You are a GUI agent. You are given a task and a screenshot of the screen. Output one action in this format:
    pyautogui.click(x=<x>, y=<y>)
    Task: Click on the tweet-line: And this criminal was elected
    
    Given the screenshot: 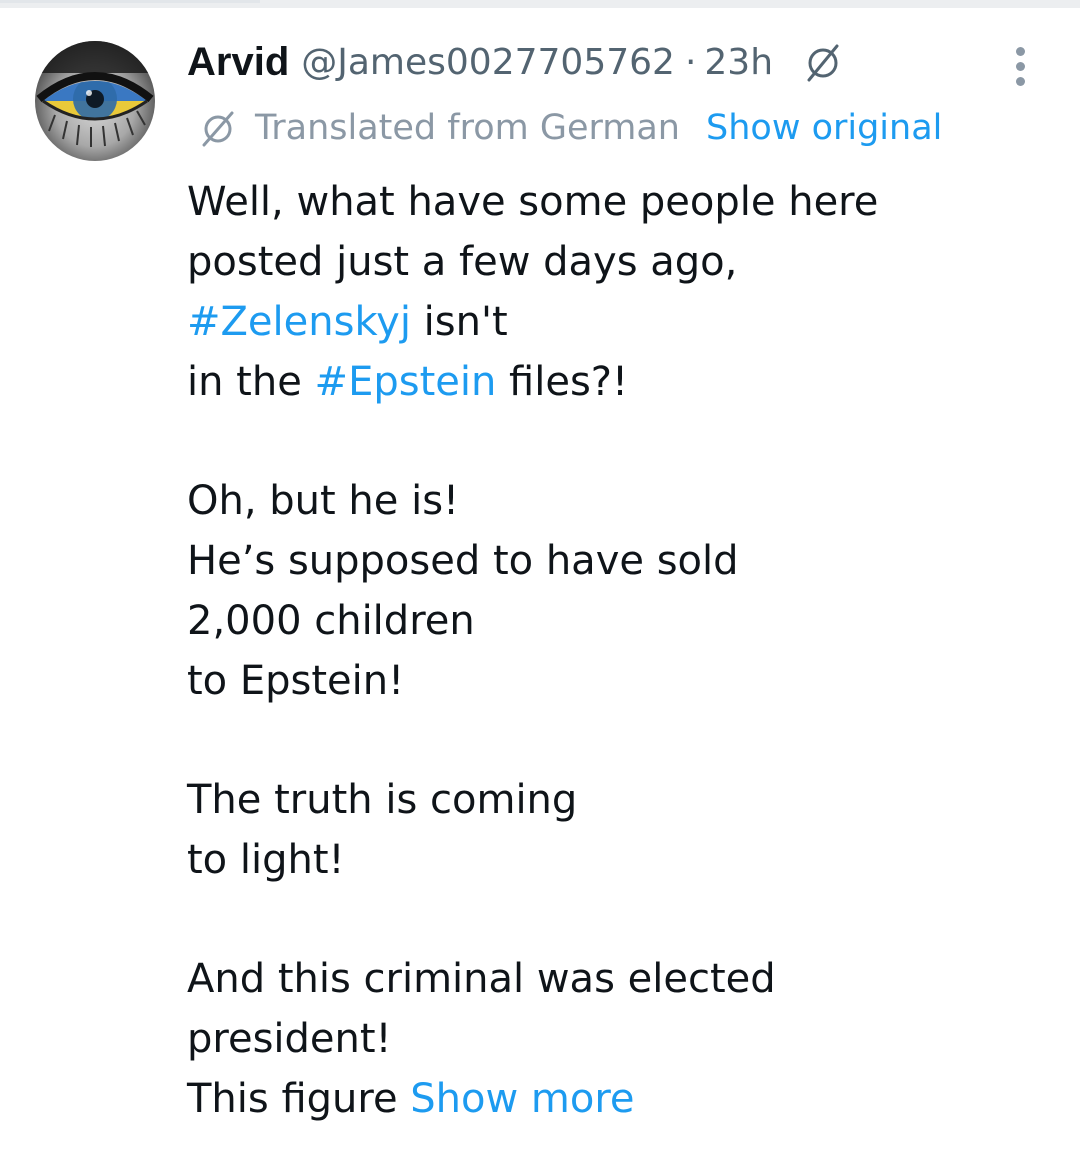 What is the action you would take?
    pyautogui.click(x=481, y=979)
    